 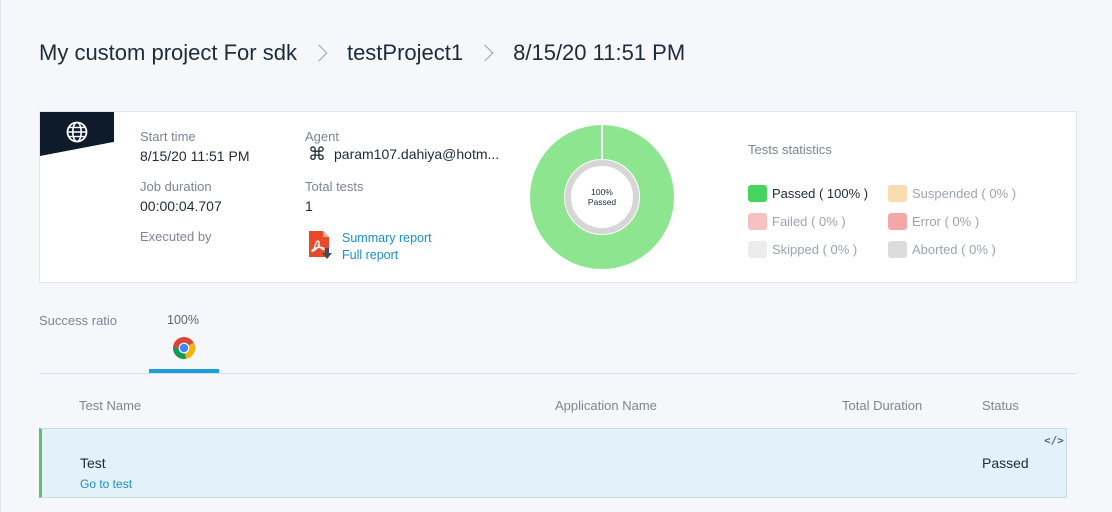 What do you see at coordinates (1005, 463) in the screenshot?
I see `test-status: Passed` at bounding box center [1005, 463].